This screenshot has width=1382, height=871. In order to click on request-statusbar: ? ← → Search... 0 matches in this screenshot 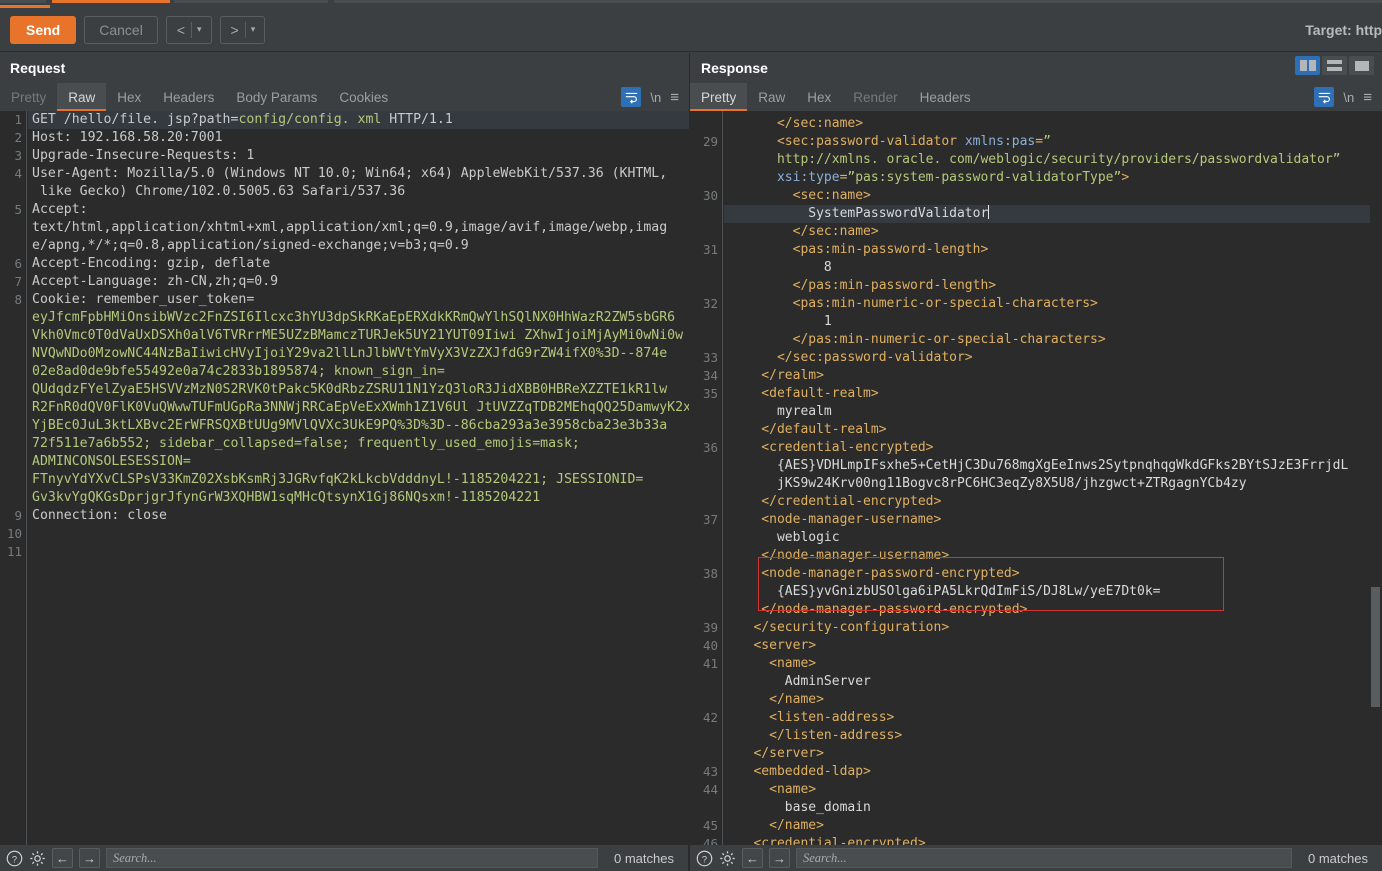, I will do `click(344, 858)`.